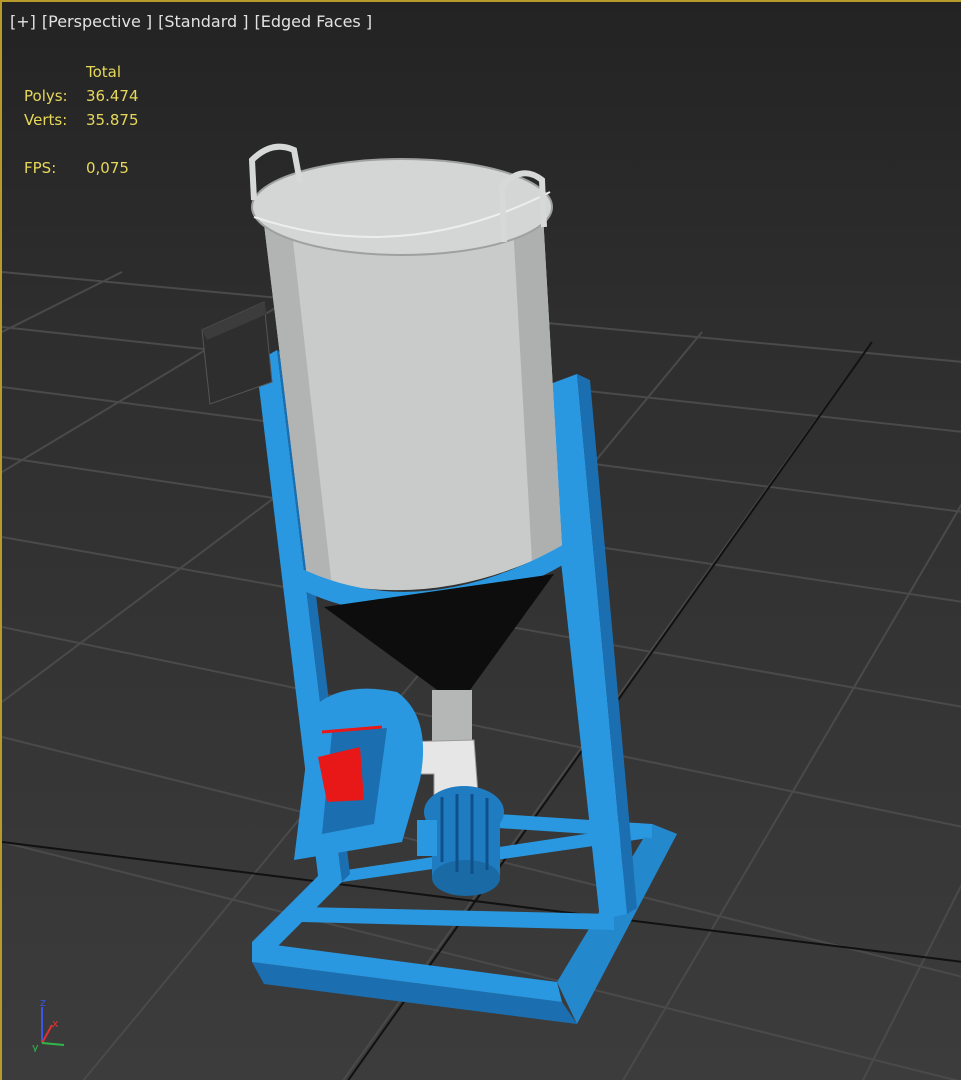  Describe the element at coordinates (452, 716) in the screenshot. I see `outlet-pipe` at that location.